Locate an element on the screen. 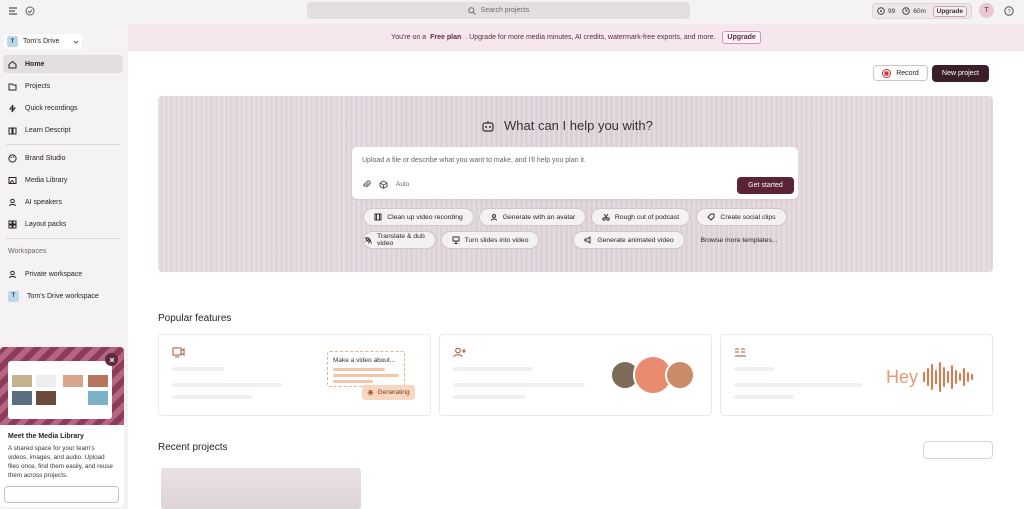 The height and width of the screenshot is (509, 1024). film-icon is located at coordinates (378, 217).